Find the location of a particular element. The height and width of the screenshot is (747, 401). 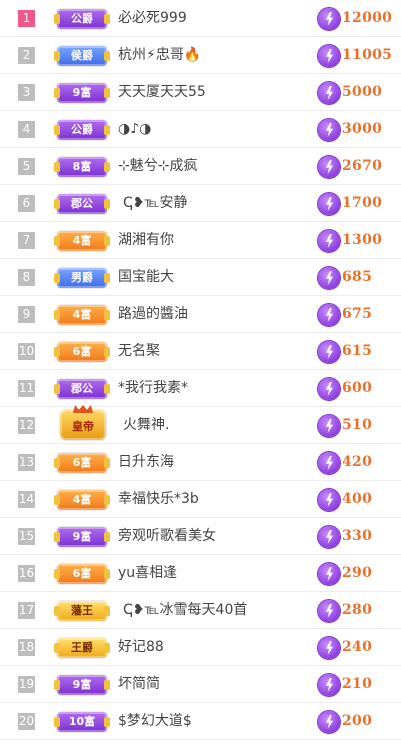

gift-amount: 5000 is located at coordinates (362, 92).